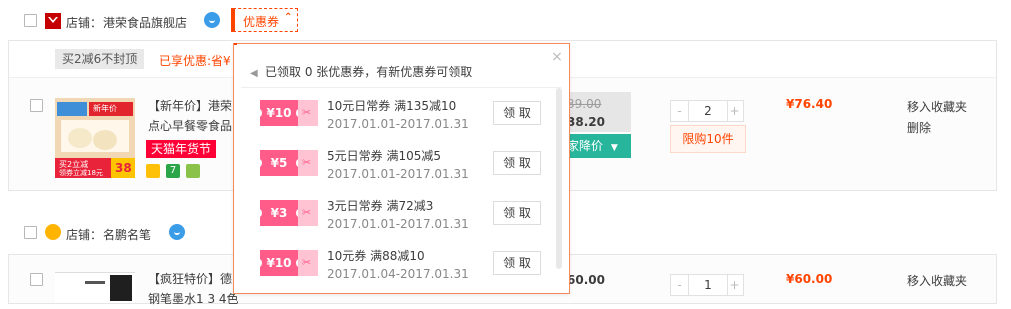 The height and width of the screenshot is (309, 1011). Describe the element at coordinates (127, 234) in the screenshot. I see `store-name-link: 名鹏名笔` at that location.